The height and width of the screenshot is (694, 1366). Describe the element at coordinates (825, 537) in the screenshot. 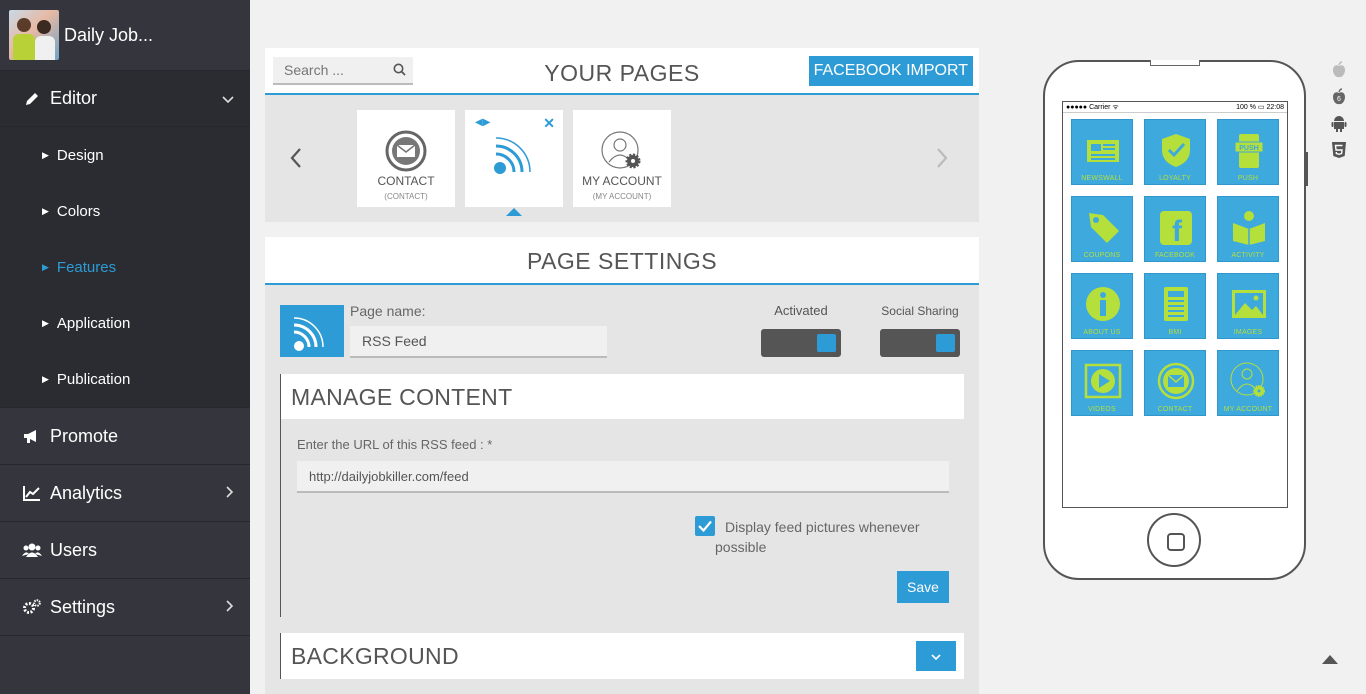

I see `feed-pictures-label: Display feed pictures whenever possible` at that location.